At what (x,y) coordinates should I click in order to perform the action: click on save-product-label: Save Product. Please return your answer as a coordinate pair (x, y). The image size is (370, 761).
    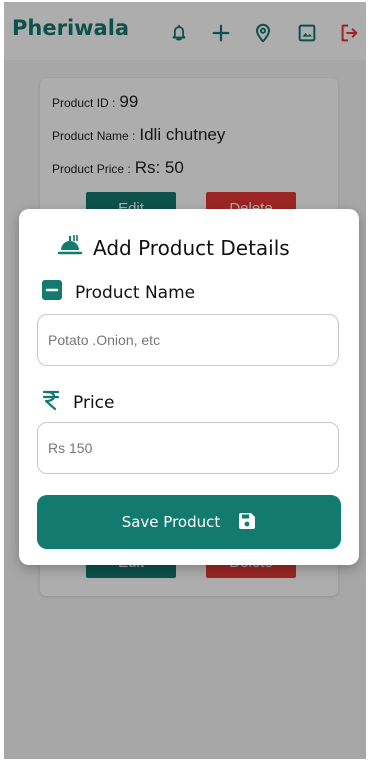
    Looking at the image, I should click on (171, 522).